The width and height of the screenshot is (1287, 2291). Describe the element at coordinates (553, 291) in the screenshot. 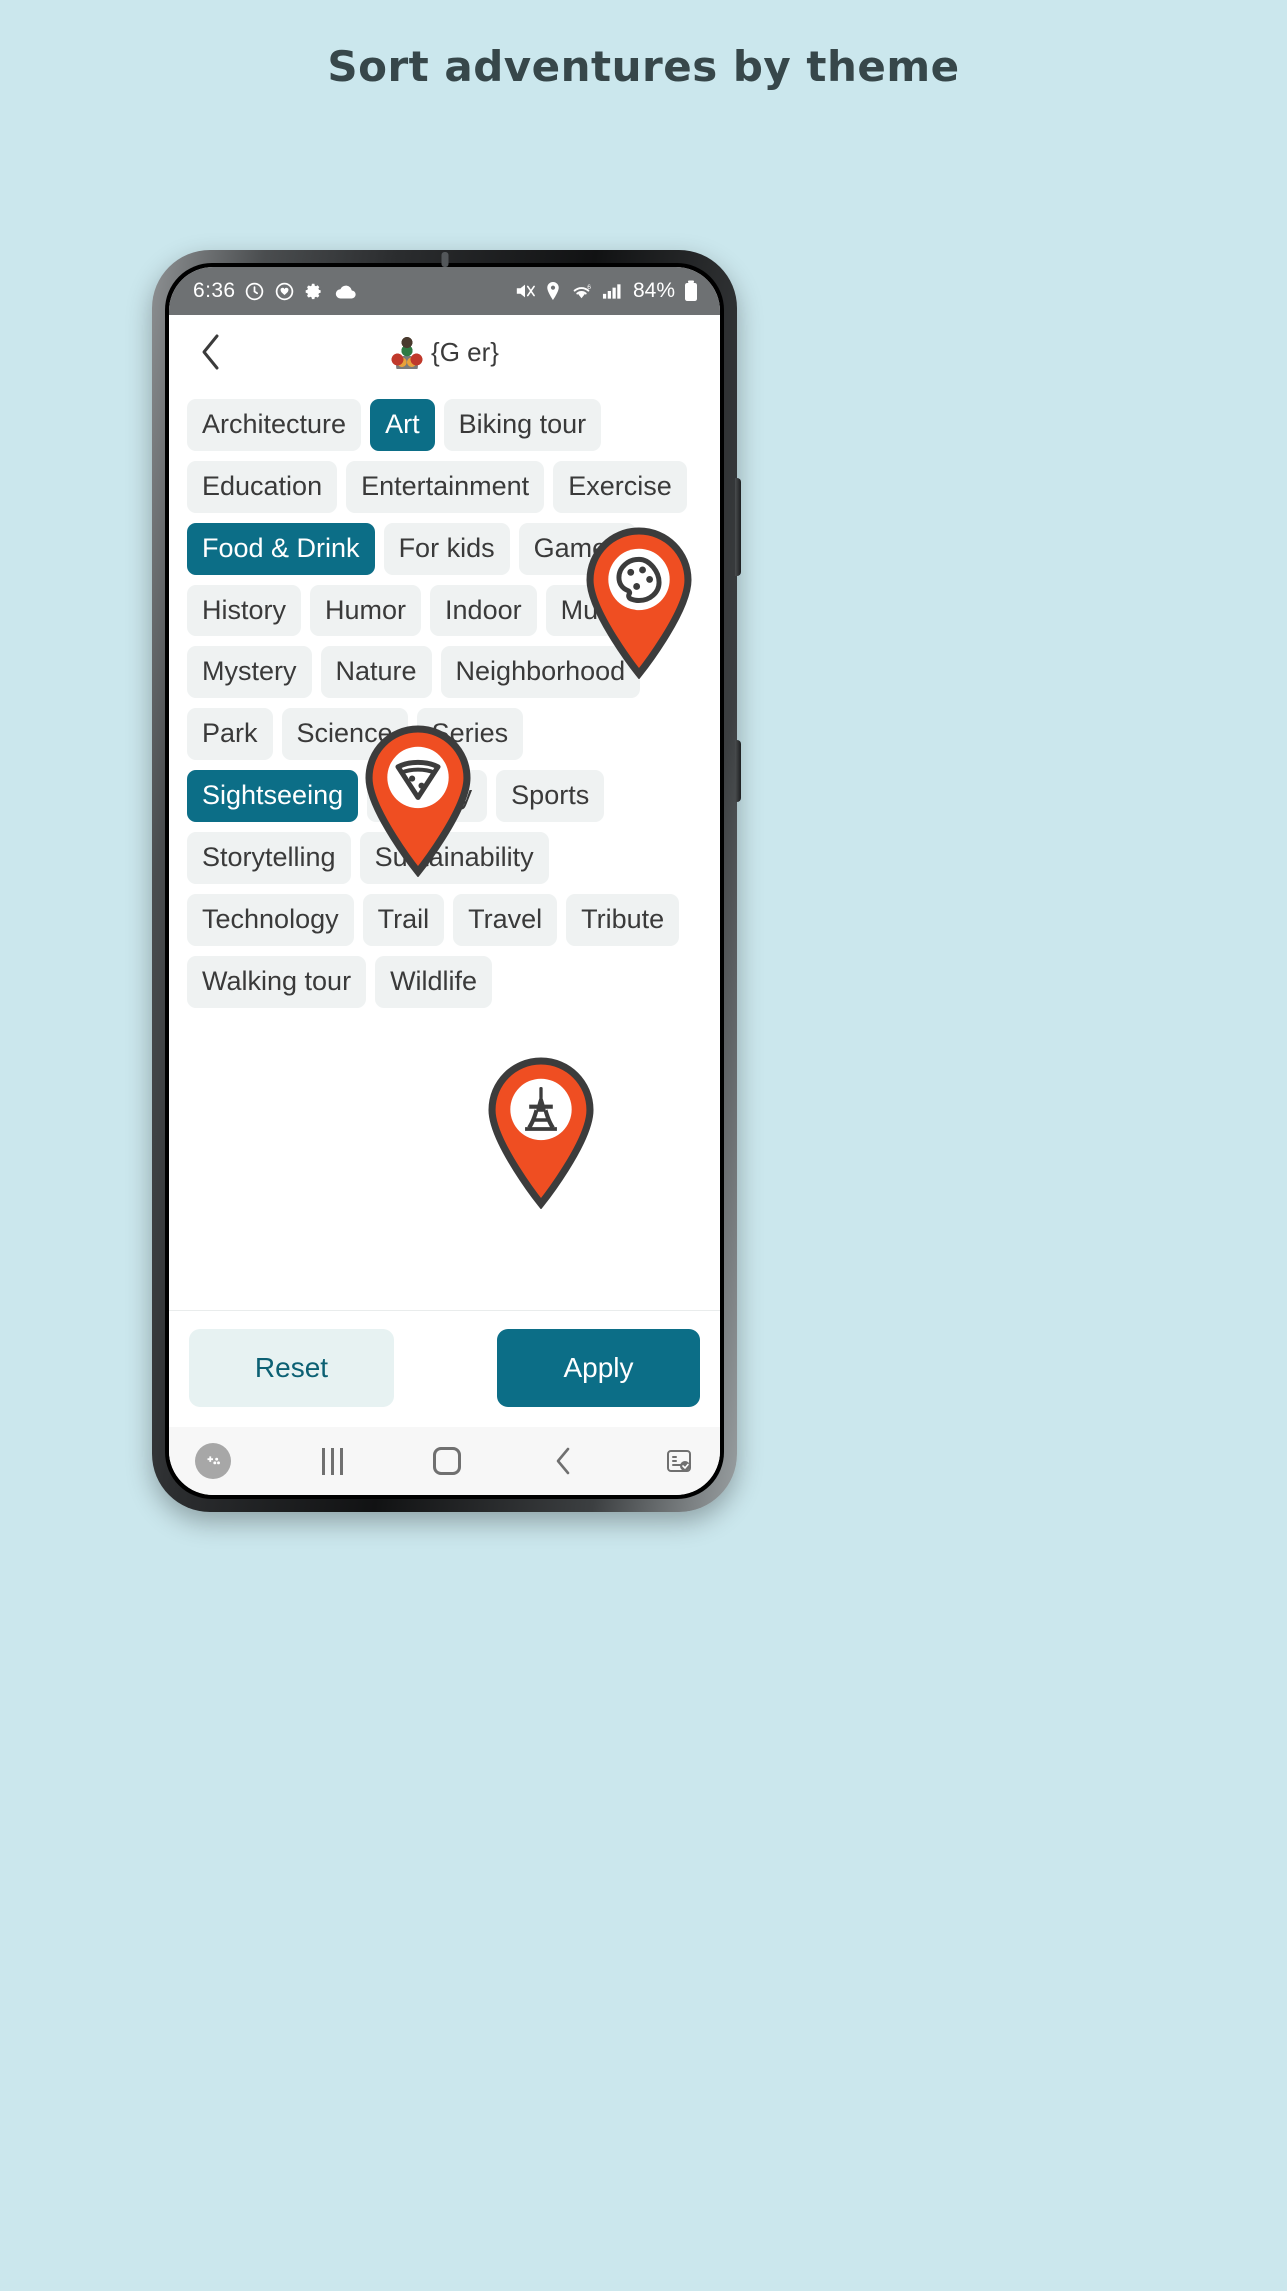

I see `location-icon` at that location.